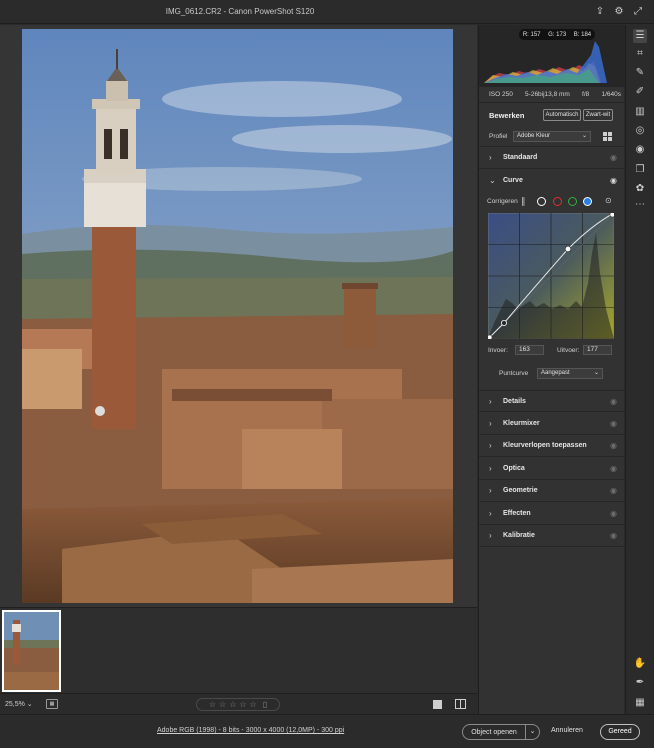 The image size is (654, 748). What do you see at coordinates (501, 732) in the screenshot?
I see `open-object-button: Object openen ⌄` at bounding box center [501, 732].